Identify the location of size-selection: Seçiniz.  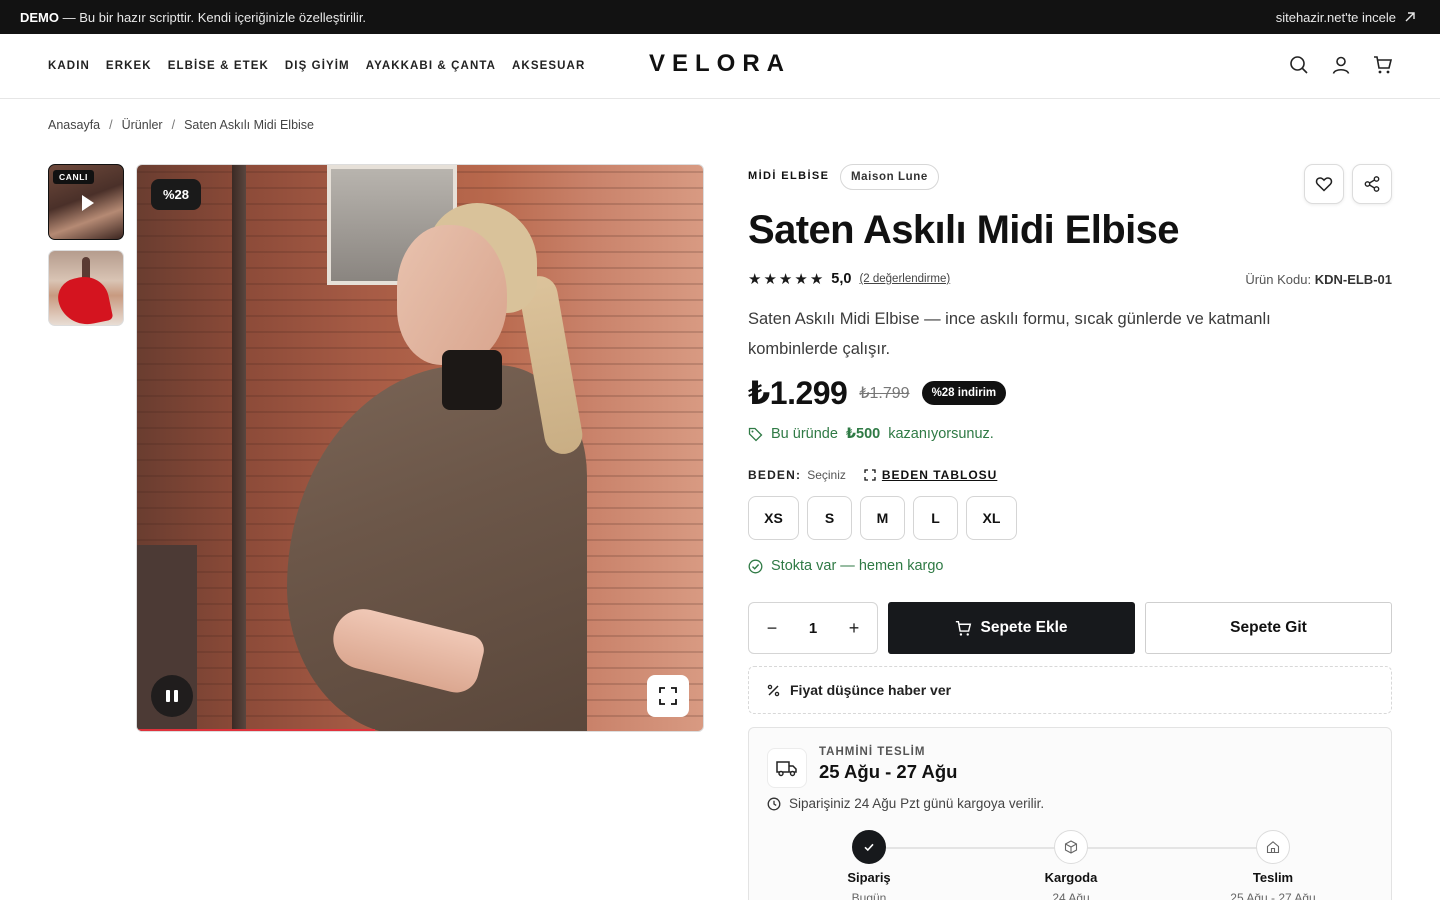
(826, 475).